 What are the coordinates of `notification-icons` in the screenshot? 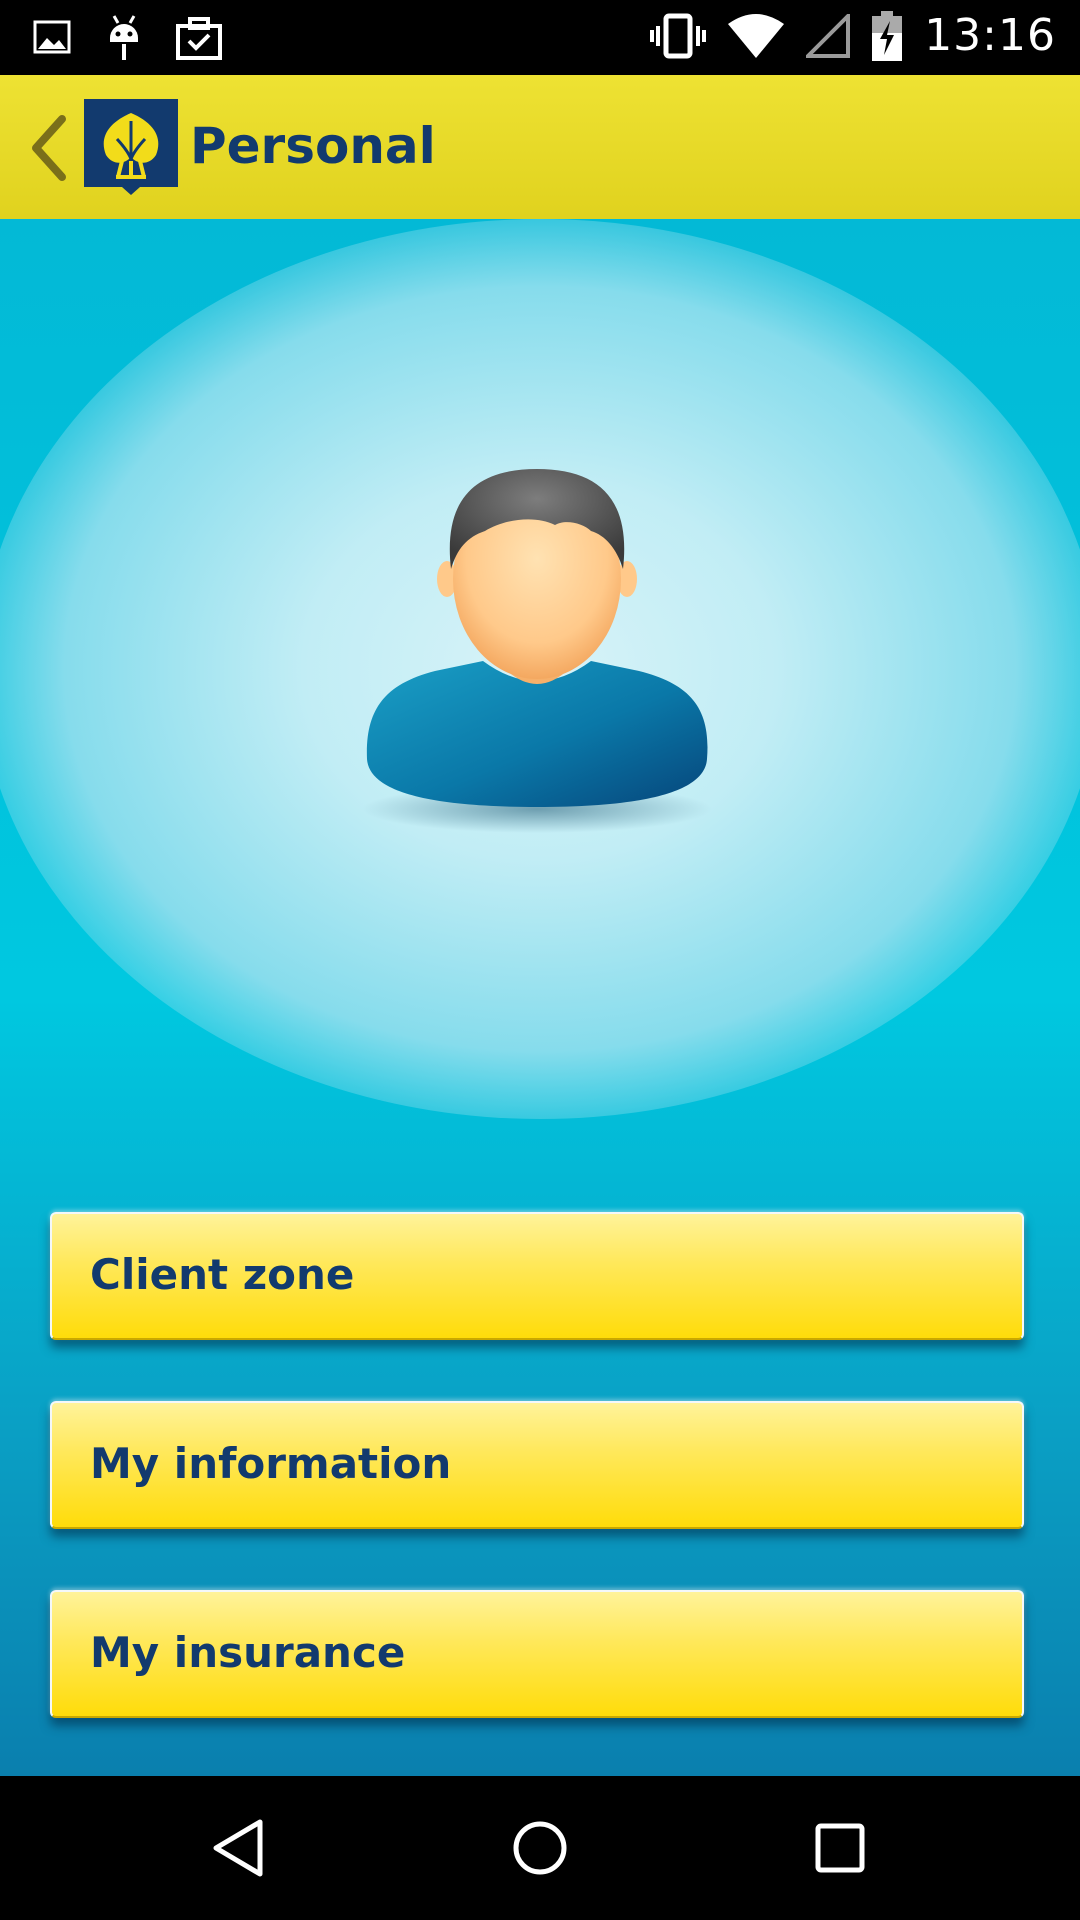 It's located at (127, 38).